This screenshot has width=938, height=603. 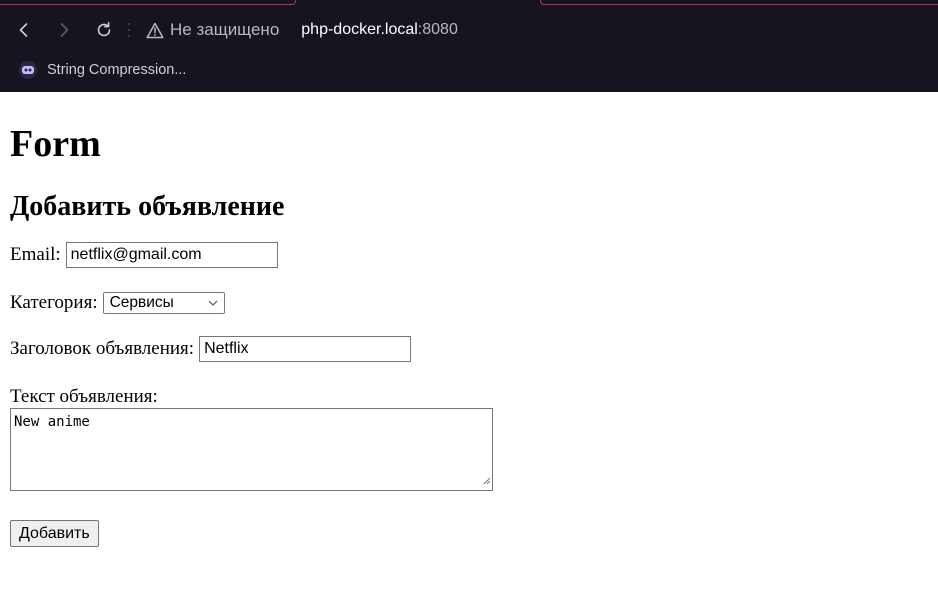 What do you see at coordinates (148, 2) in the screenshot?
I see `tab-edge-left` at bounding box center [148, 2].